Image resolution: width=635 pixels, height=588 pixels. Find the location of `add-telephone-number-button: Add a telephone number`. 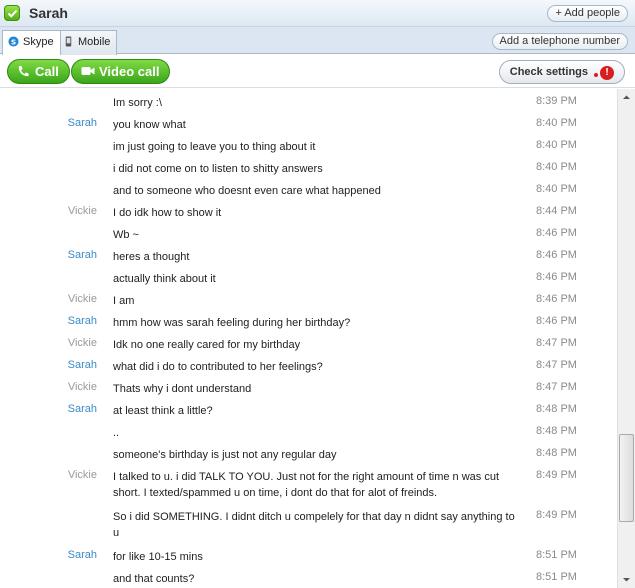

add-telephone-number-button: Add a telephone number is located at coordinates (559, 41).